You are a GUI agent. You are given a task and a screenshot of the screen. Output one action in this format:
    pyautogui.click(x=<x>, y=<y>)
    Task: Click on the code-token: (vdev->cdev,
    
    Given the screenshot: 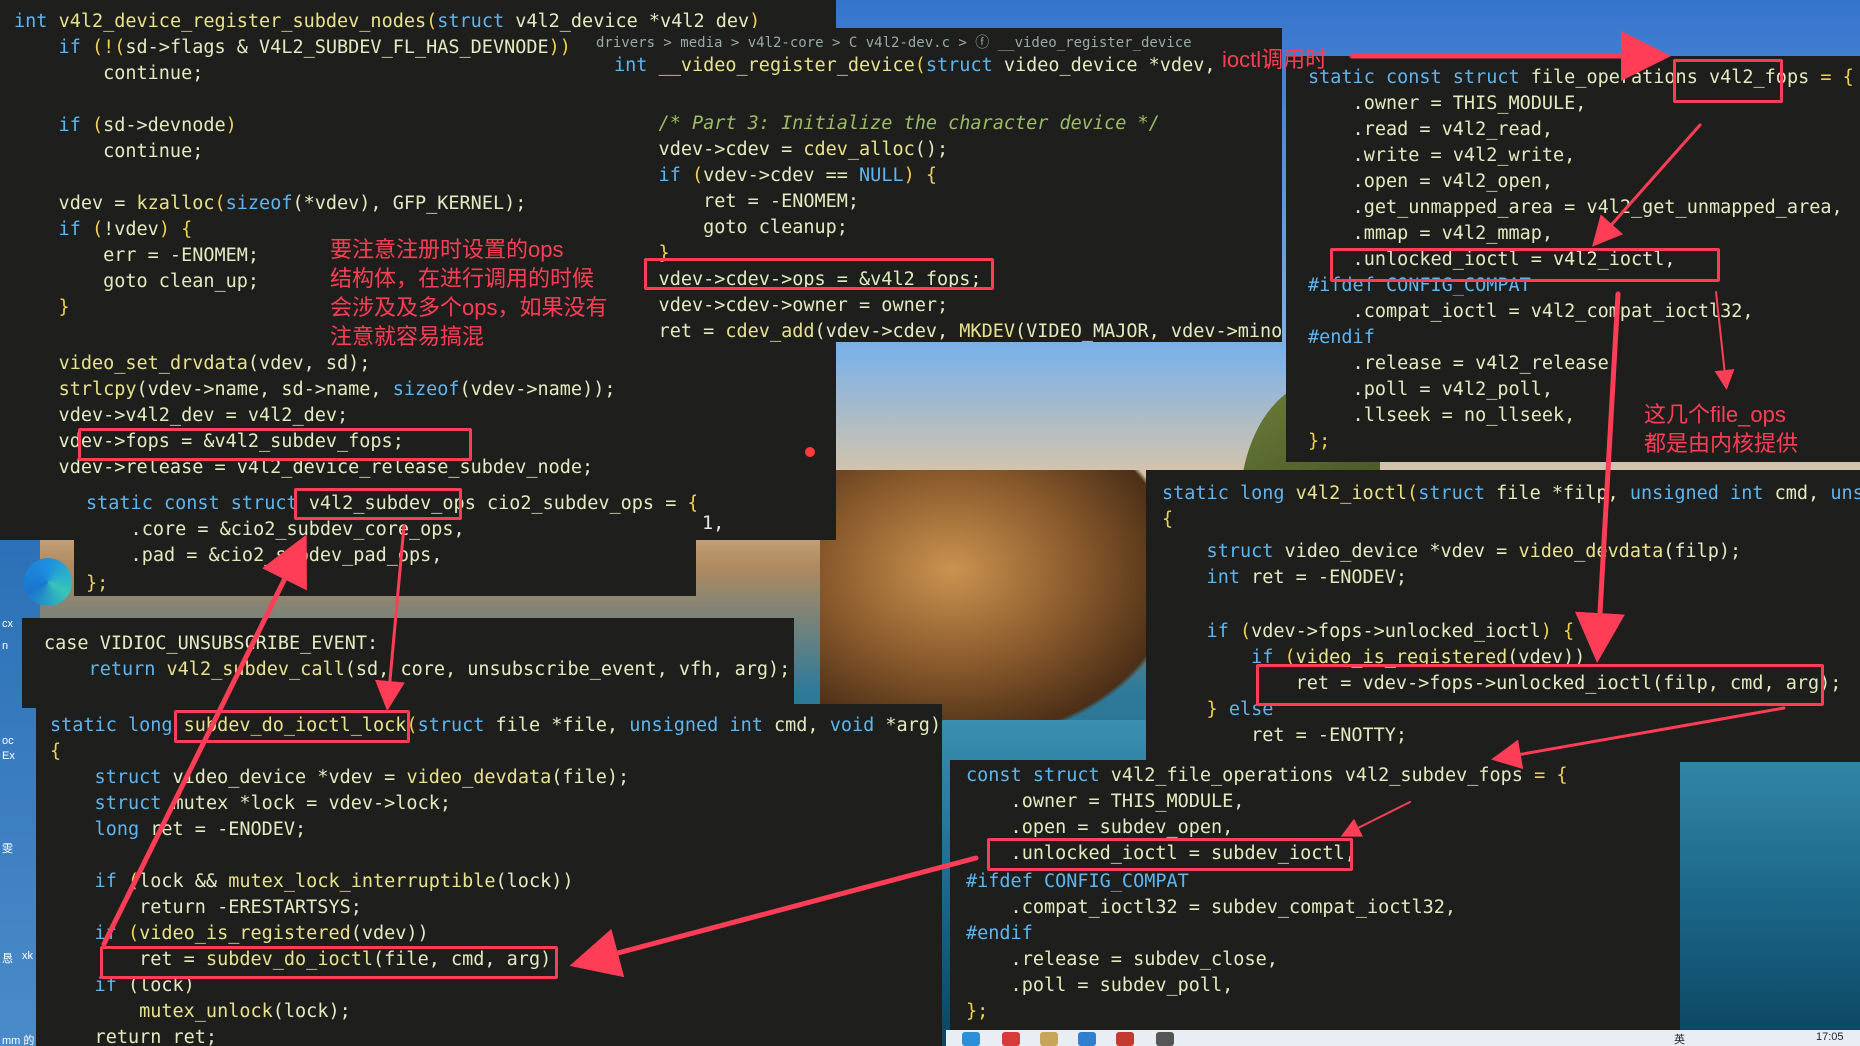 What is the action you would take?
    pyautogui.click(x=887, y=331)
    